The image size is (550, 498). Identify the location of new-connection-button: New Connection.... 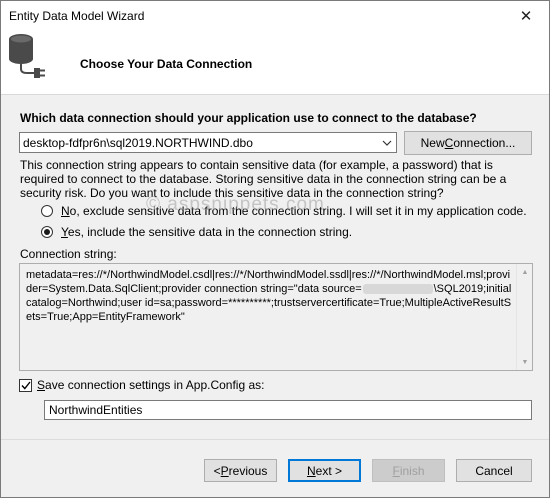
(468, 143).